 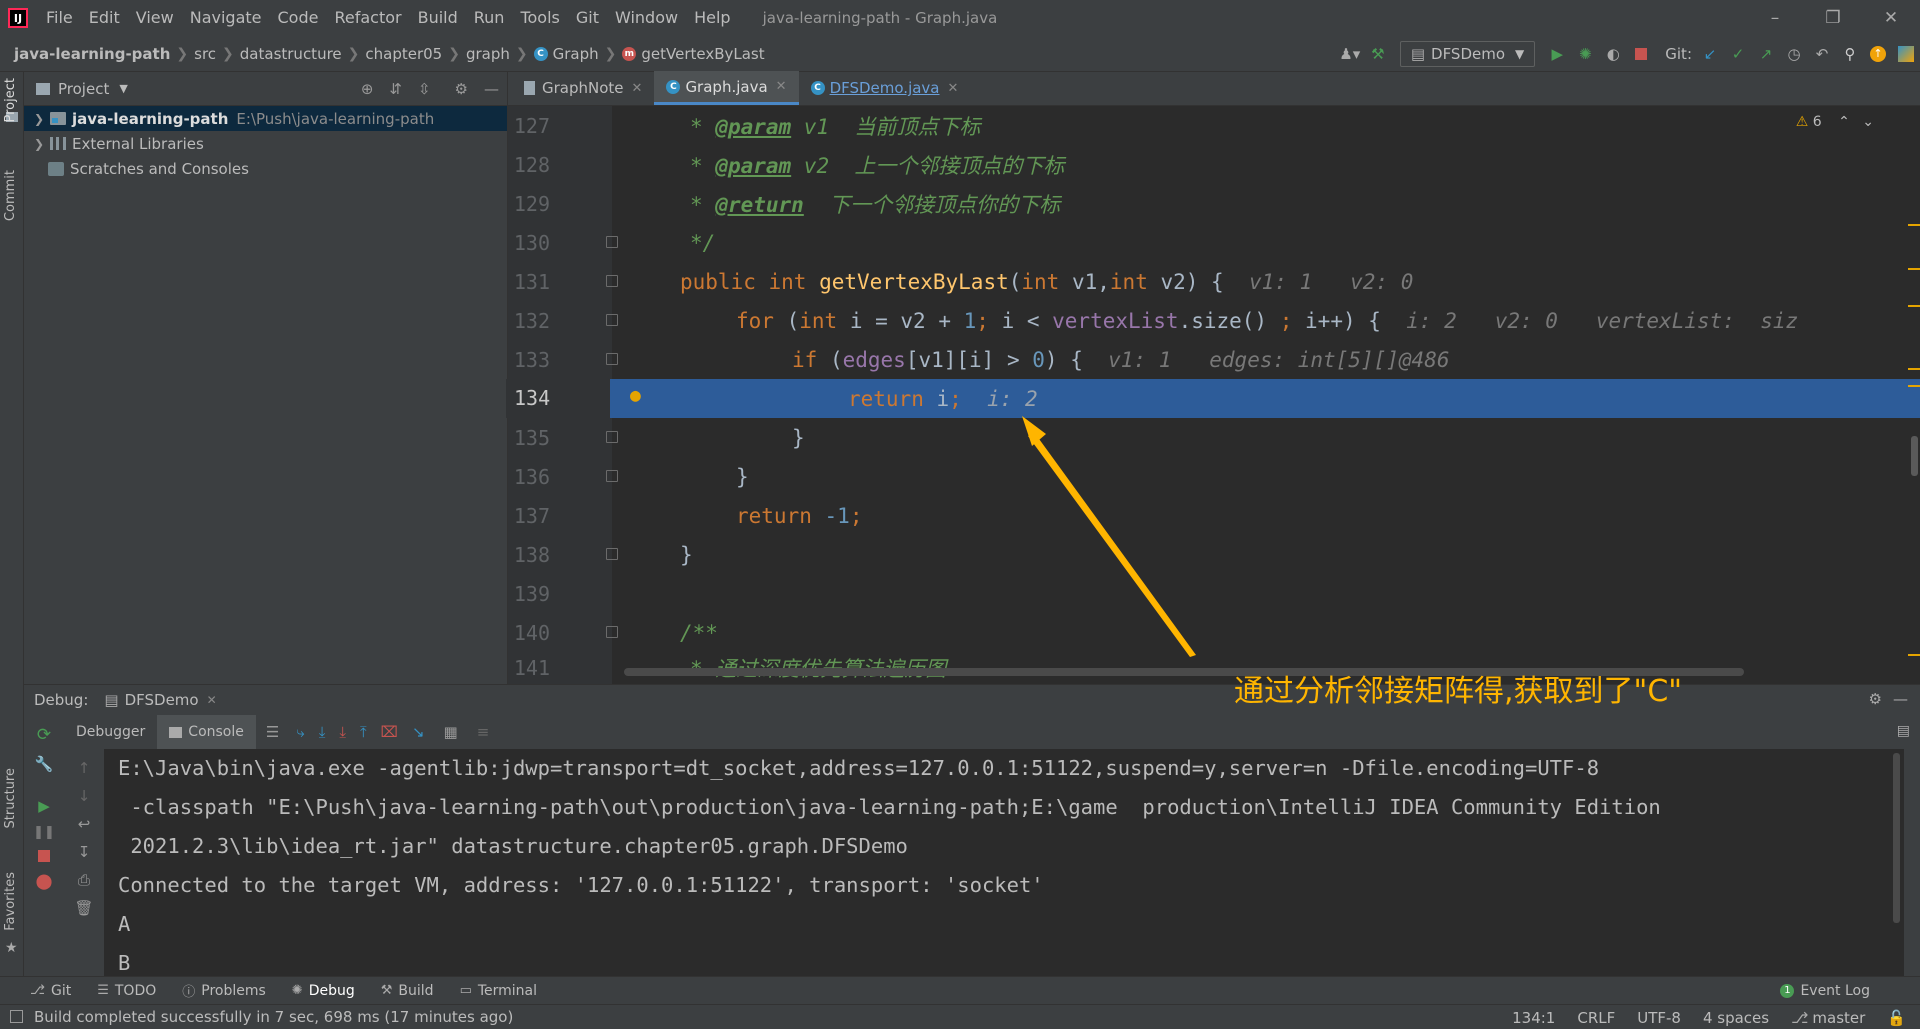 I want to click on menu-navigate: Navigate, so click(x=226, y=18).